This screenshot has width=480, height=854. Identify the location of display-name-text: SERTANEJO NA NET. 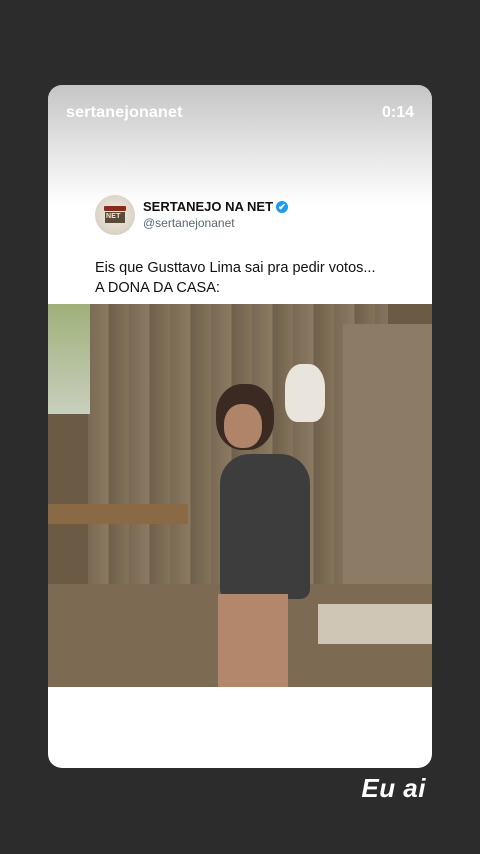
(208, 206).